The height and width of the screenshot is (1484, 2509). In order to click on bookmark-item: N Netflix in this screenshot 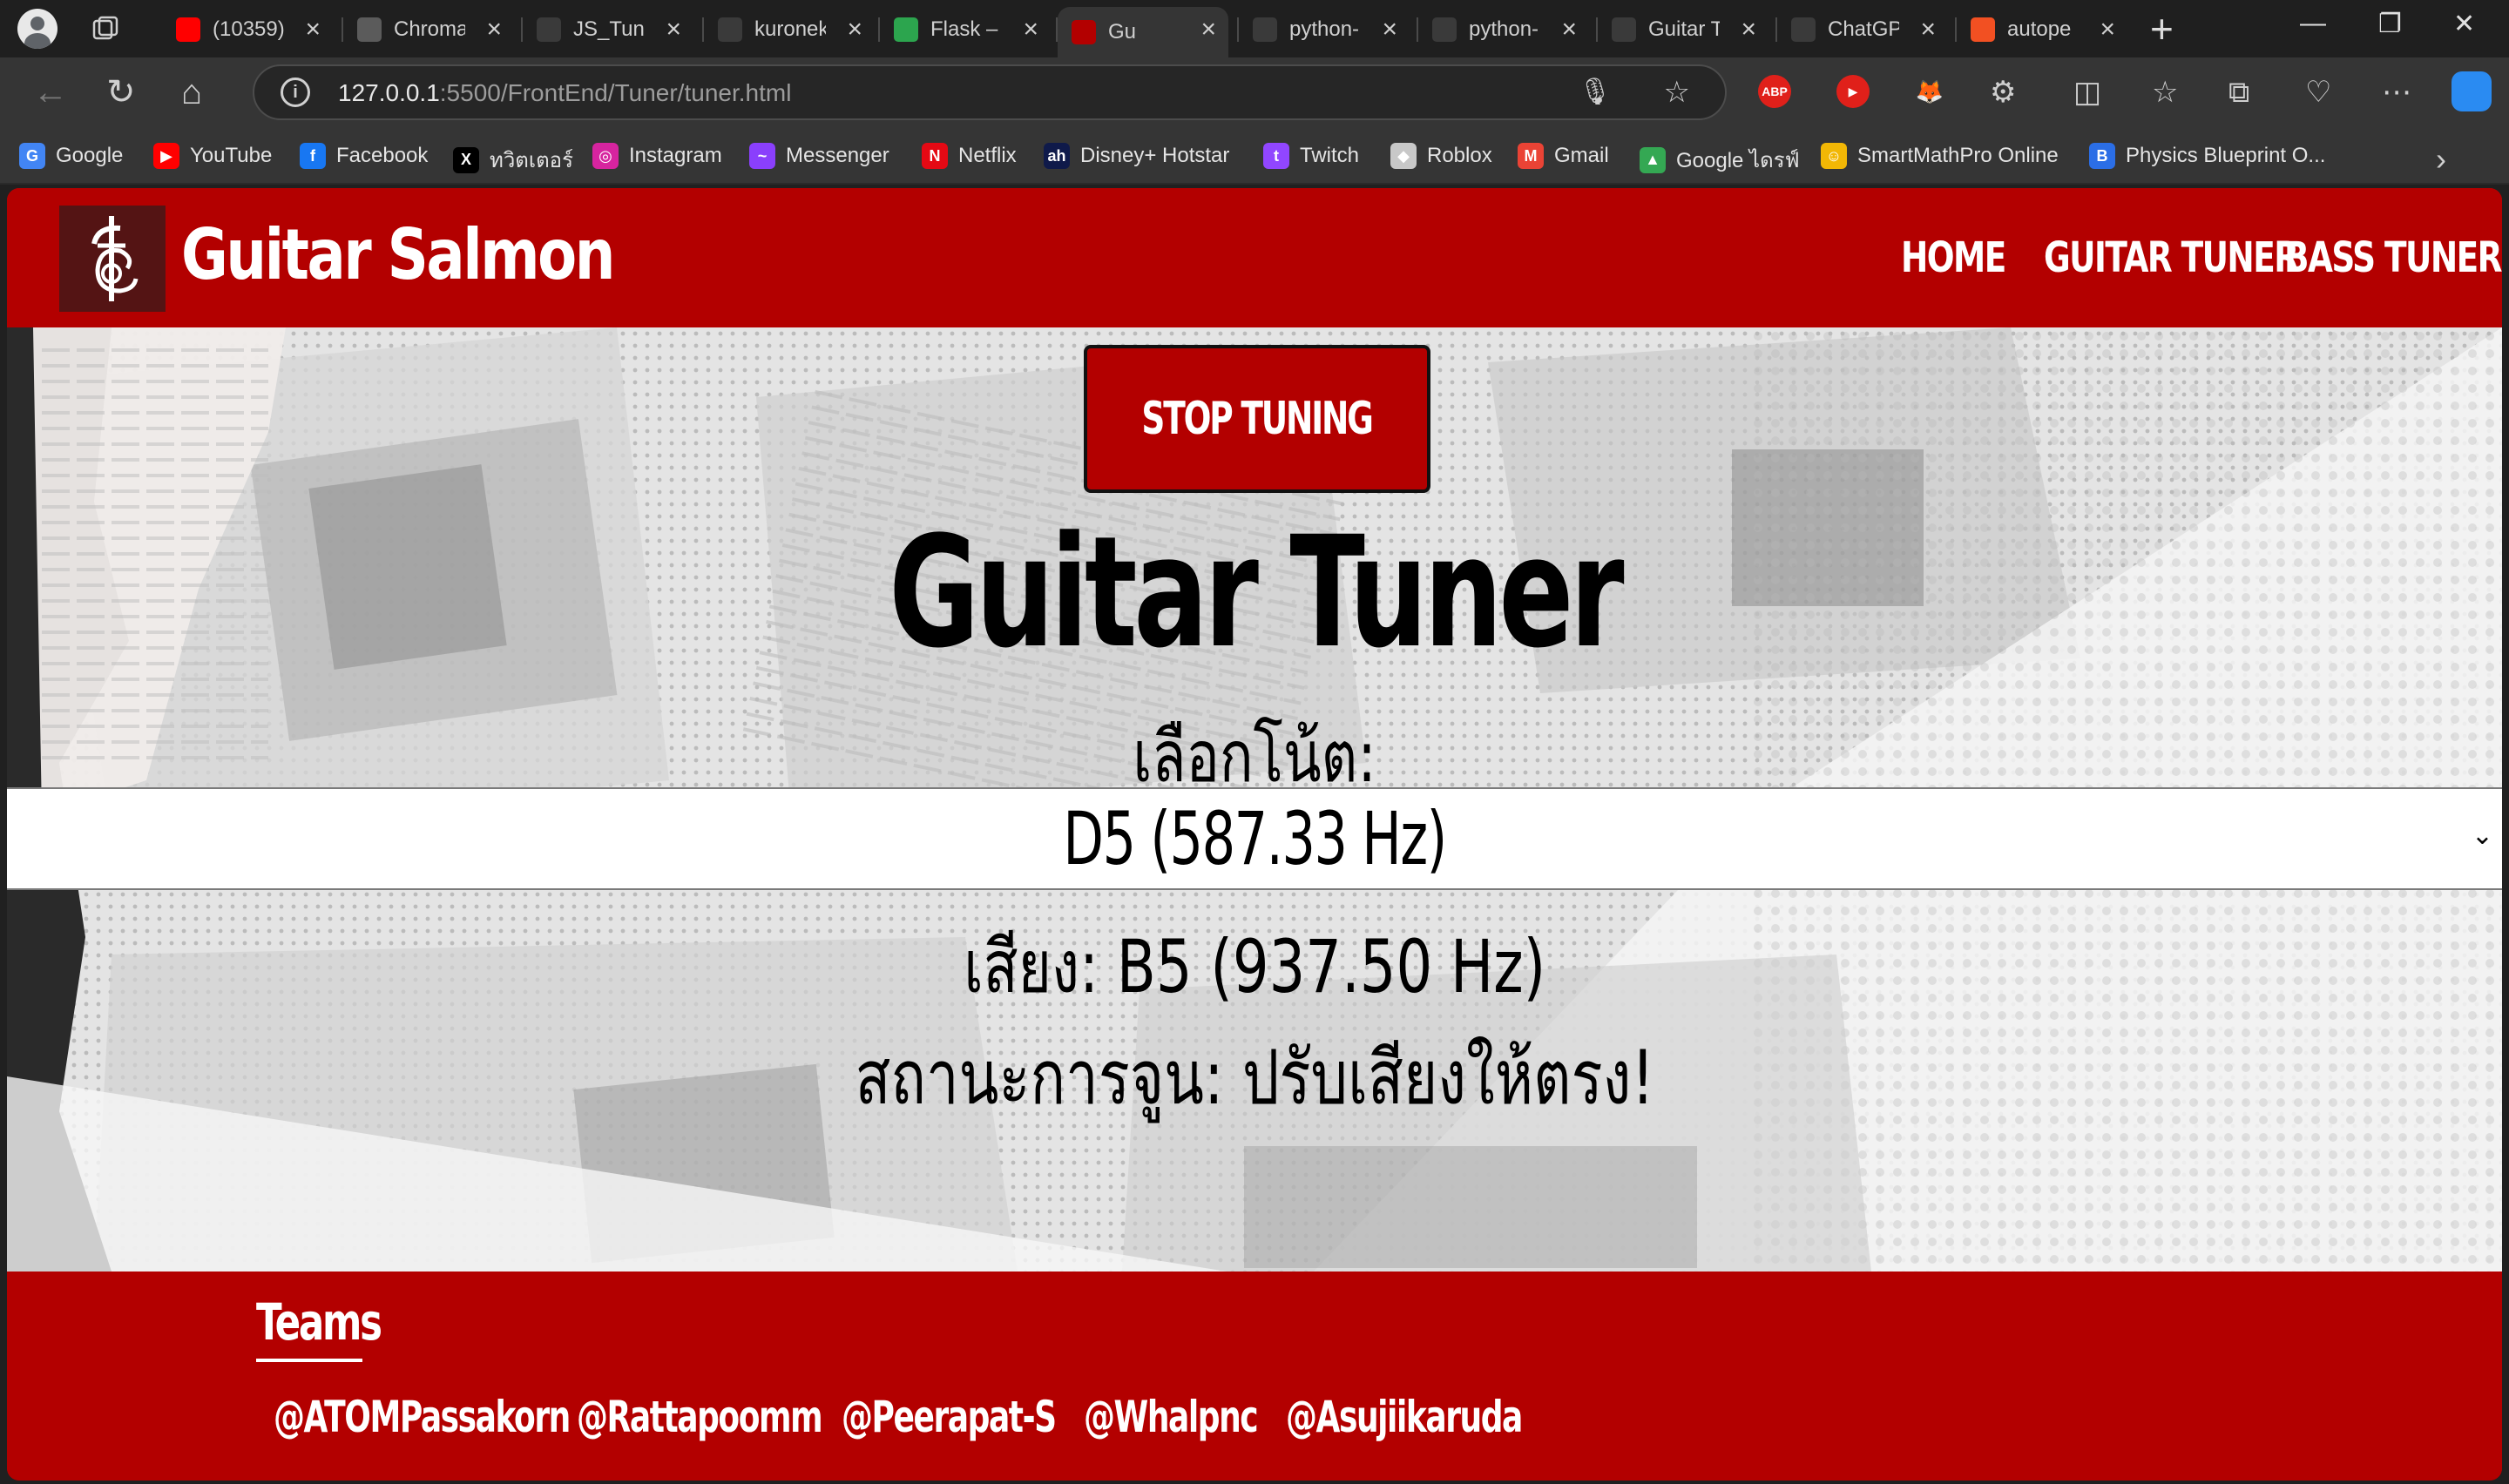, I will do `click(969, 156)`.